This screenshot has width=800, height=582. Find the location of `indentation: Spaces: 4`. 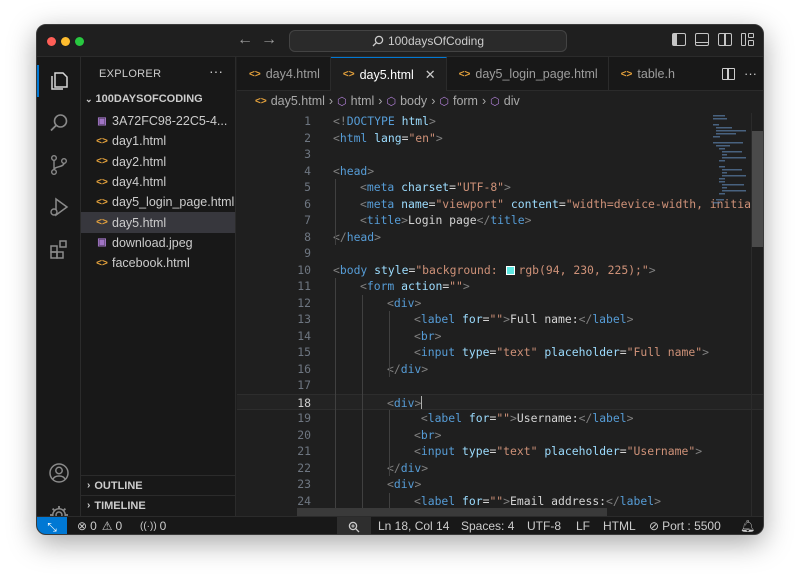

indentation: Spaces: 4 is located at coordinates (487, 526).